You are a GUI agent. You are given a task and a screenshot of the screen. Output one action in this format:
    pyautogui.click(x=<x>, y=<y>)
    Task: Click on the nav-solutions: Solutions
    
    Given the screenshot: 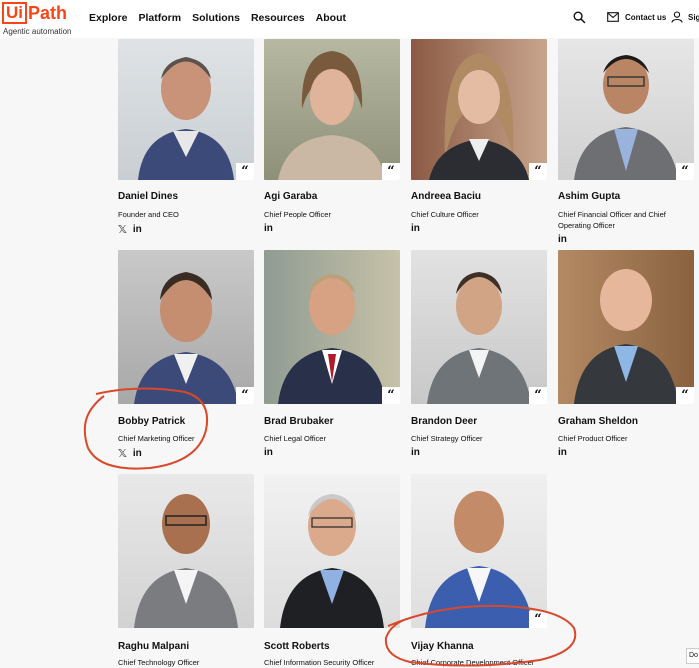 What is the action you would take?
    pyautogui.click(x=216, y=18)
    